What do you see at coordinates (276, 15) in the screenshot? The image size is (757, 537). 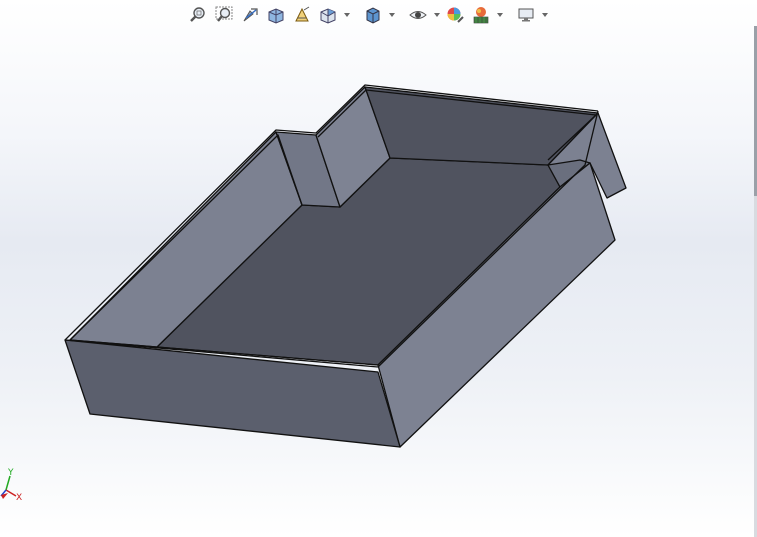 I see `section-view-icon` at bounding box center [276, 15].